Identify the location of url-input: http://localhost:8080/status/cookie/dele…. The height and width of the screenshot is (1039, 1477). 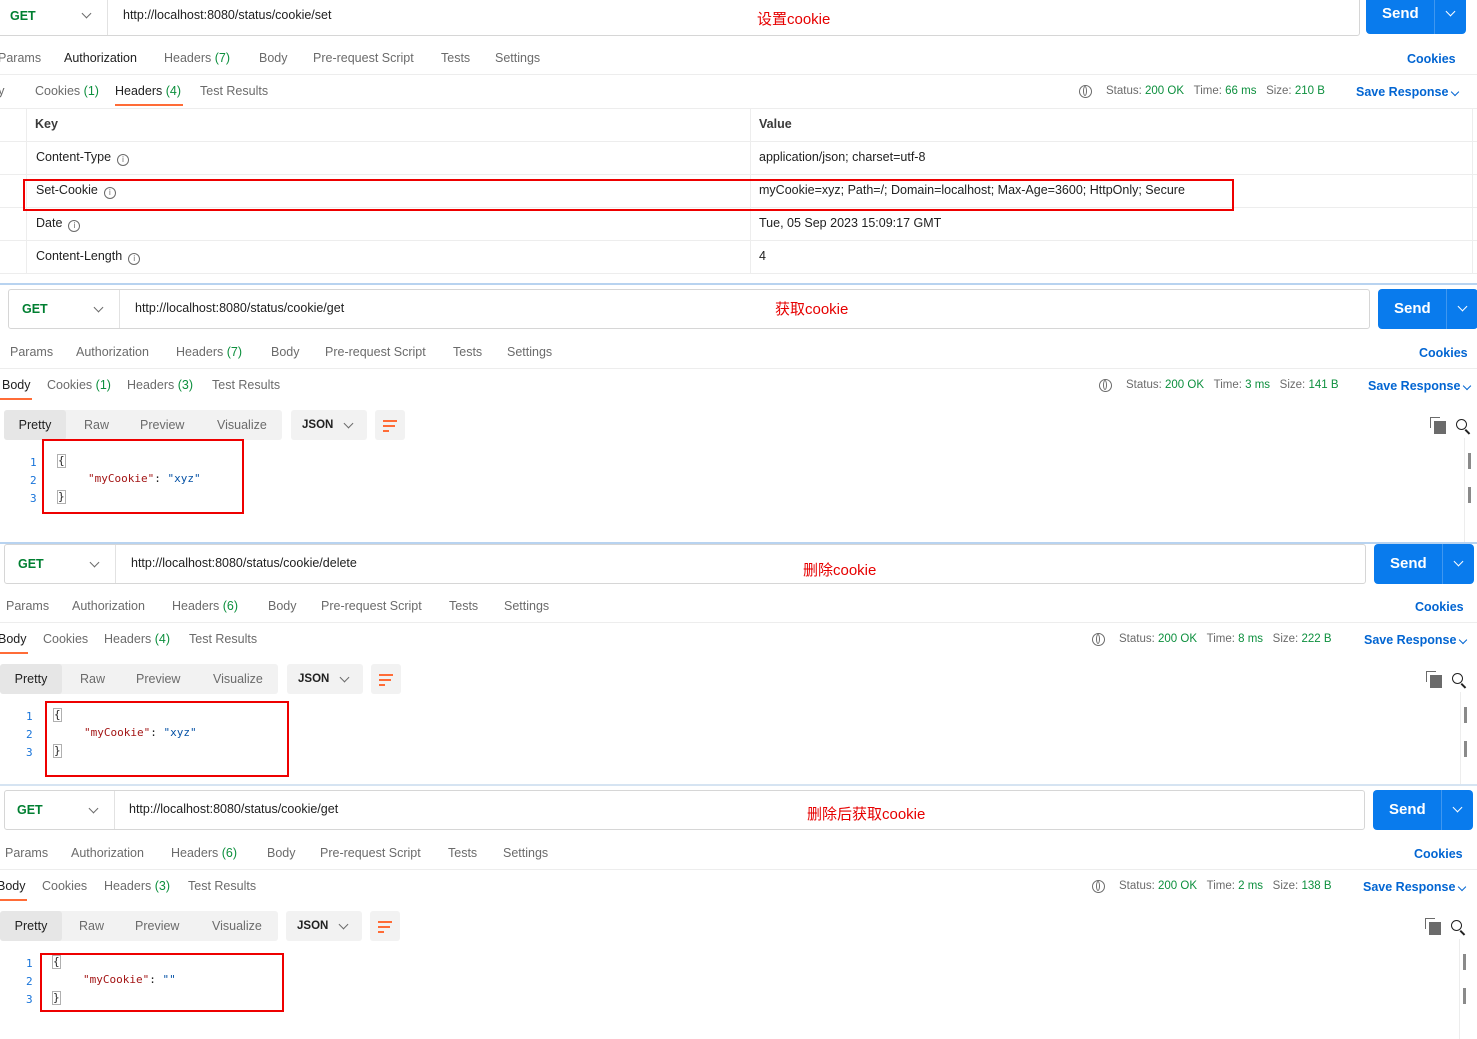
(244, 564).